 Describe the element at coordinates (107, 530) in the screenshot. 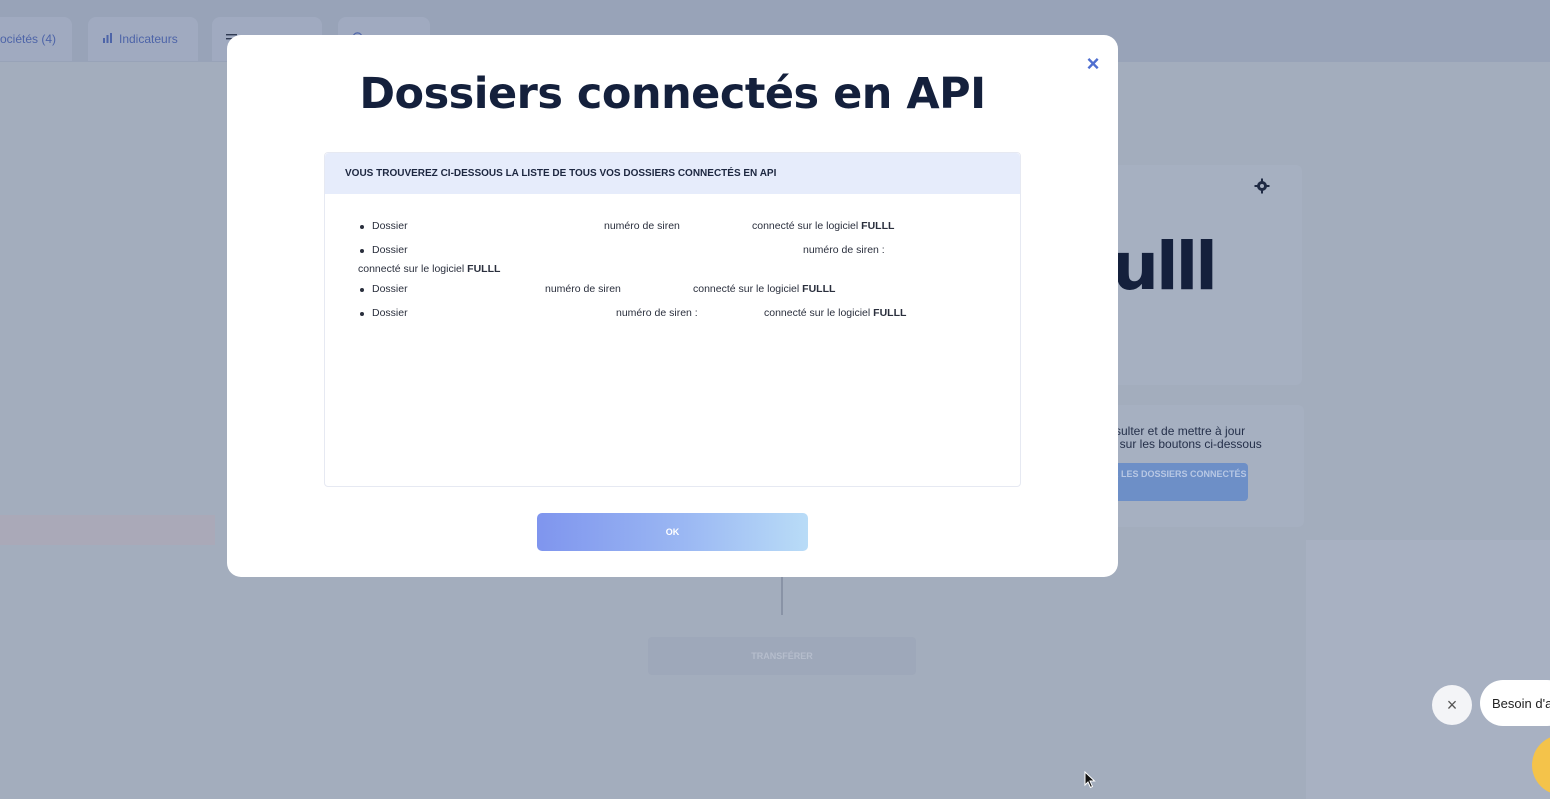

I see `background-band` at that location.